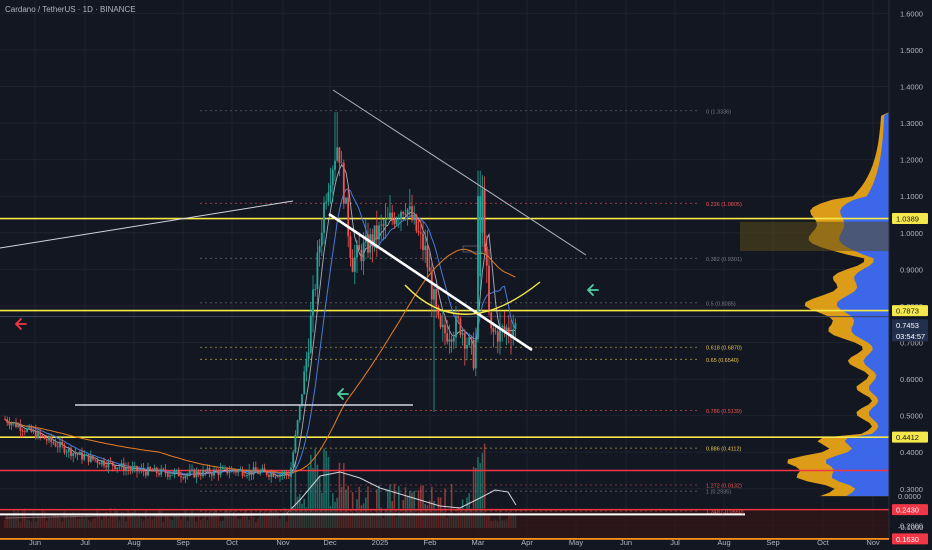  I want to click on y-tick-label: 1.3000, so click(911, 123).